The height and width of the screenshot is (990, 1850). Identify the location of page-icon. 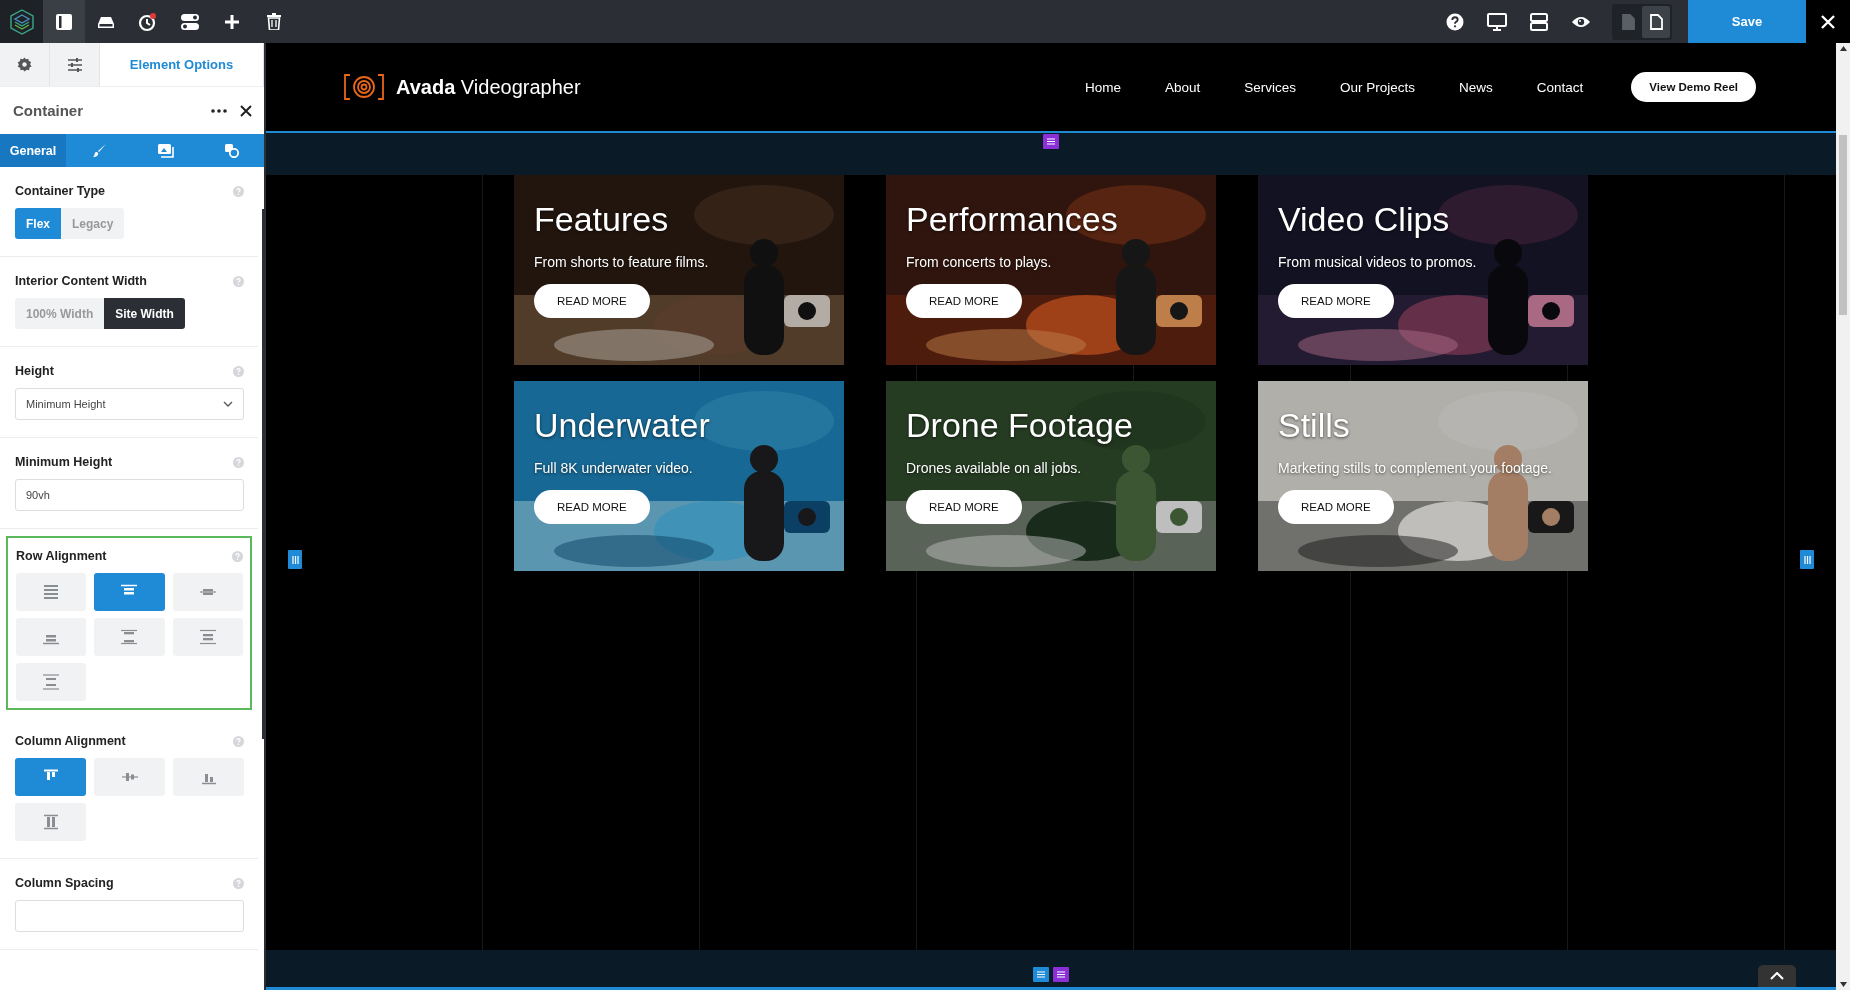
(1656, 21).